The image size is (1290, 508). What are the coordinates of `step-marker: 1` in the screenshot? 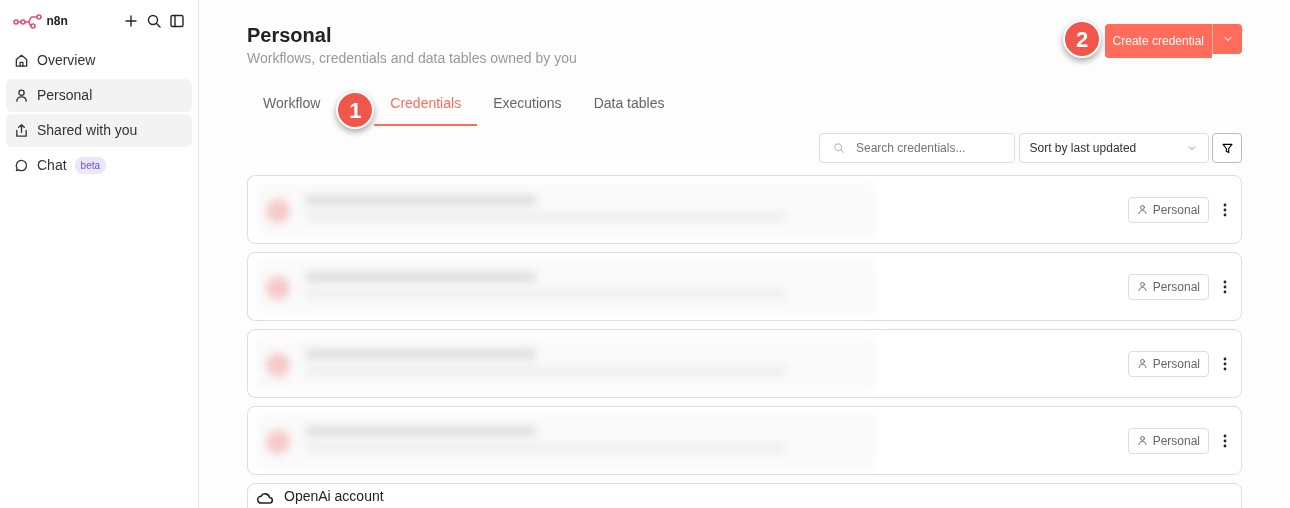 It's located at (355, 110).